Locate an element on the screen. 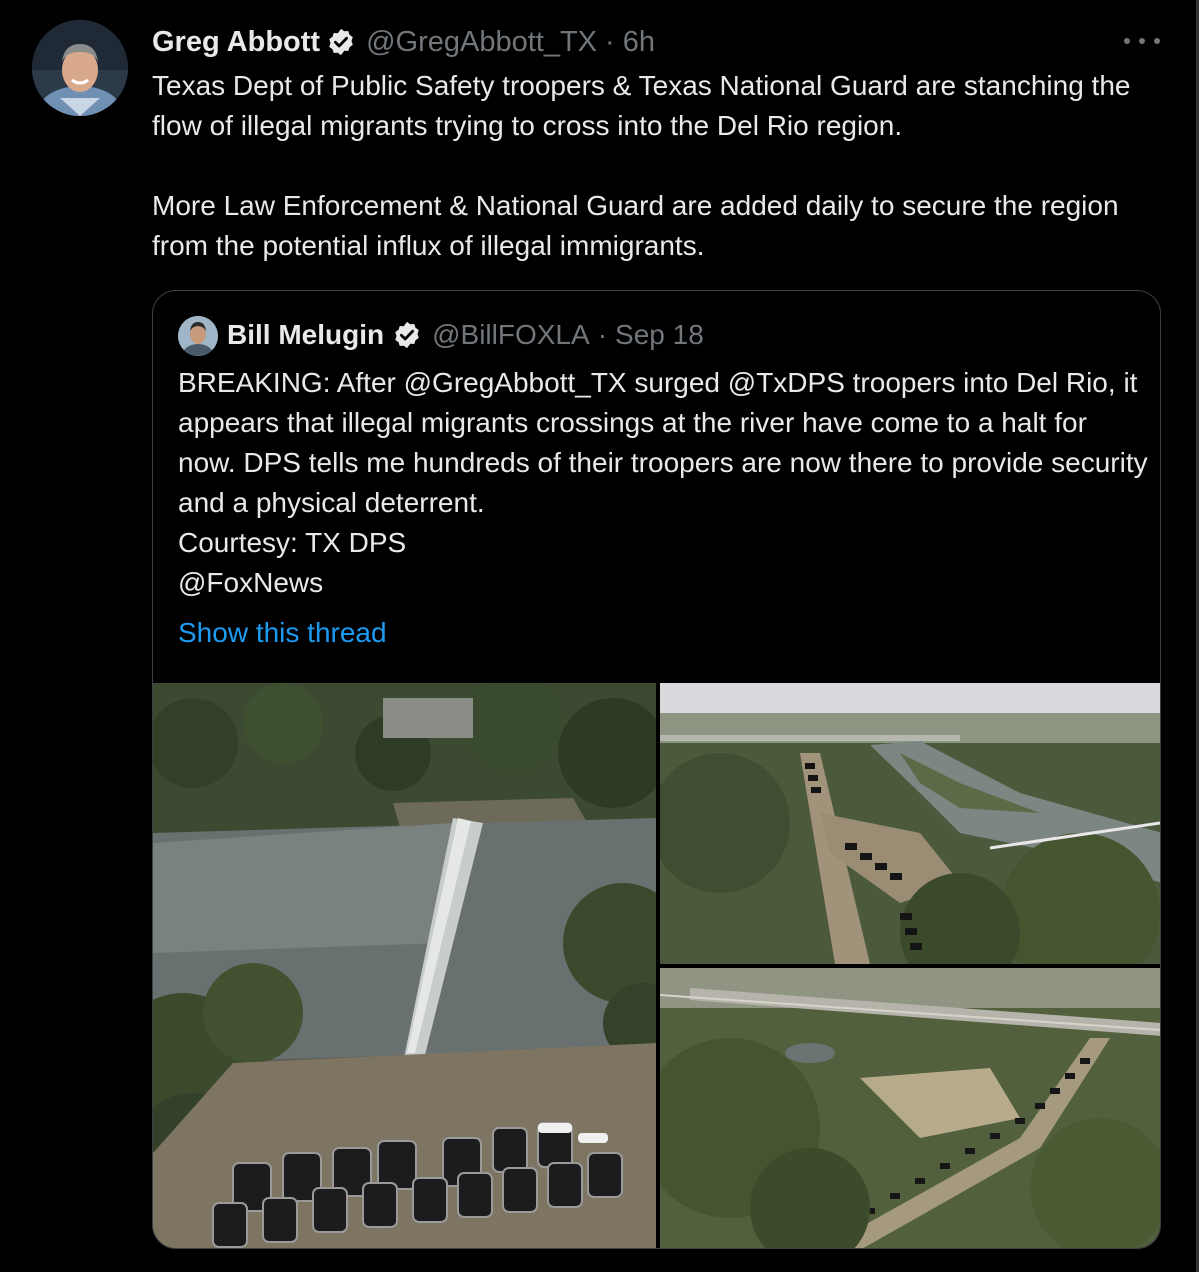 This screenshot has width=1199, height=1272. photo-aerial-bridge is located at coordinates (910, 1108).